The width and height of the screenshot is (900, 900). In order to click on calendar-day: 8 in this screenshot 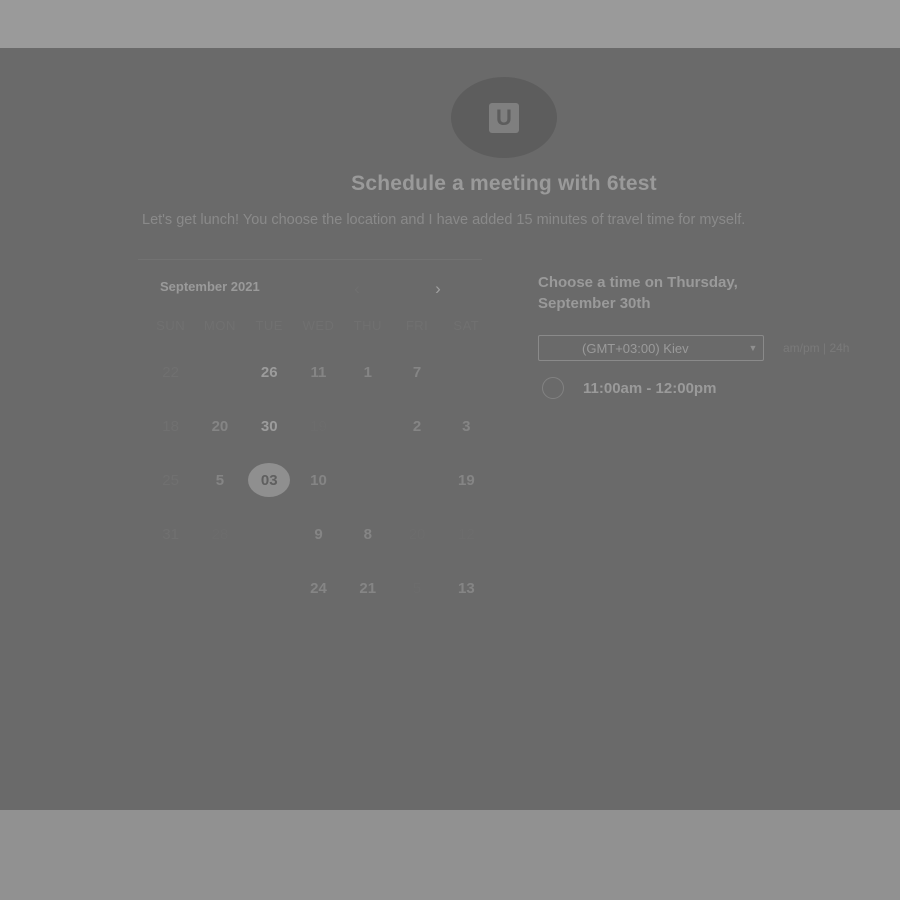, I will do `click(367, 534)`.